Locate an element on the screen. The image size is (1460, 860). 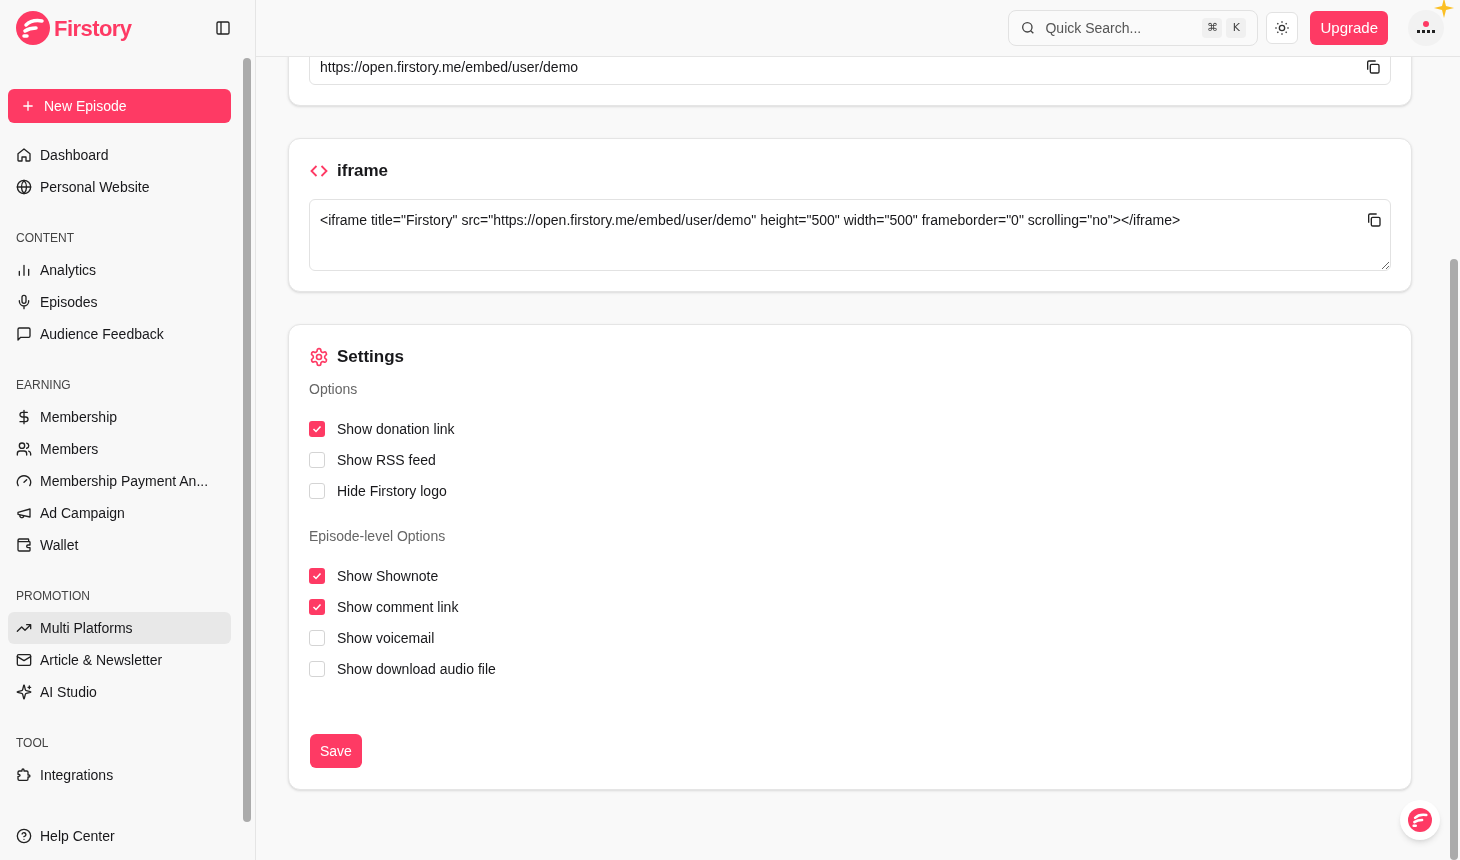
microphone-icon is located at coordinates (24, 302).